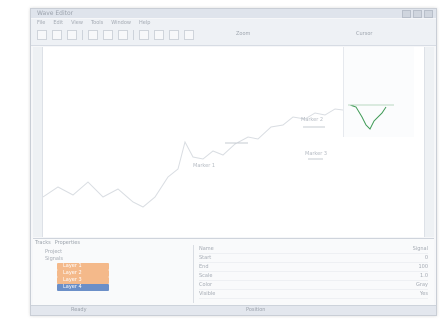 This screenshot has height=320, width=443. Describe the element at coordinates (233, 13) in the screenshot. I see `title-bar: Wave Editor` at that location.